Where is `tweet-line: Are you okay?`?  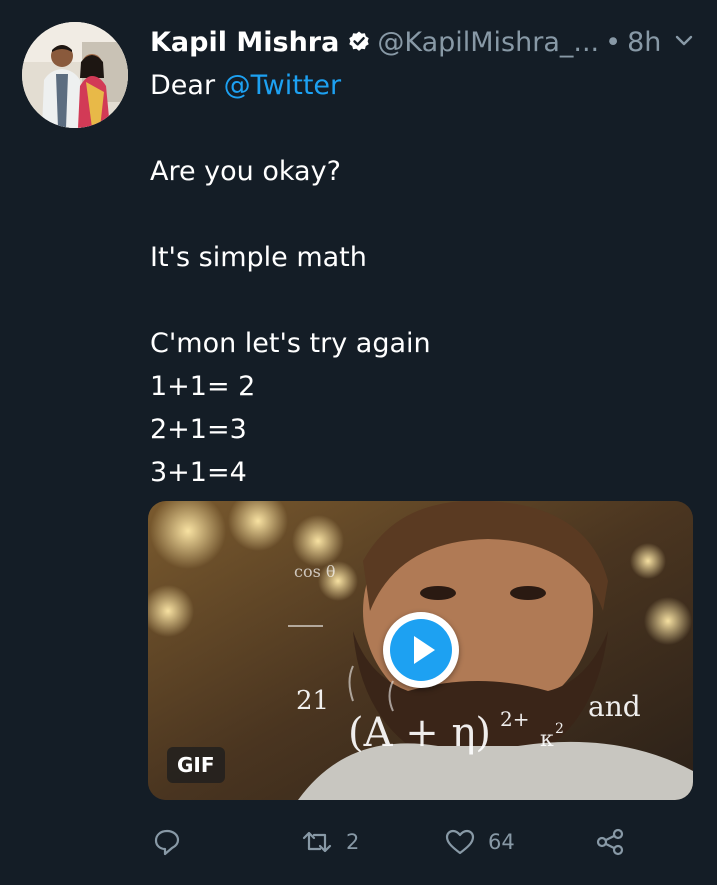 tweet-line: Are you okay? is located at coordinates (245, 171).